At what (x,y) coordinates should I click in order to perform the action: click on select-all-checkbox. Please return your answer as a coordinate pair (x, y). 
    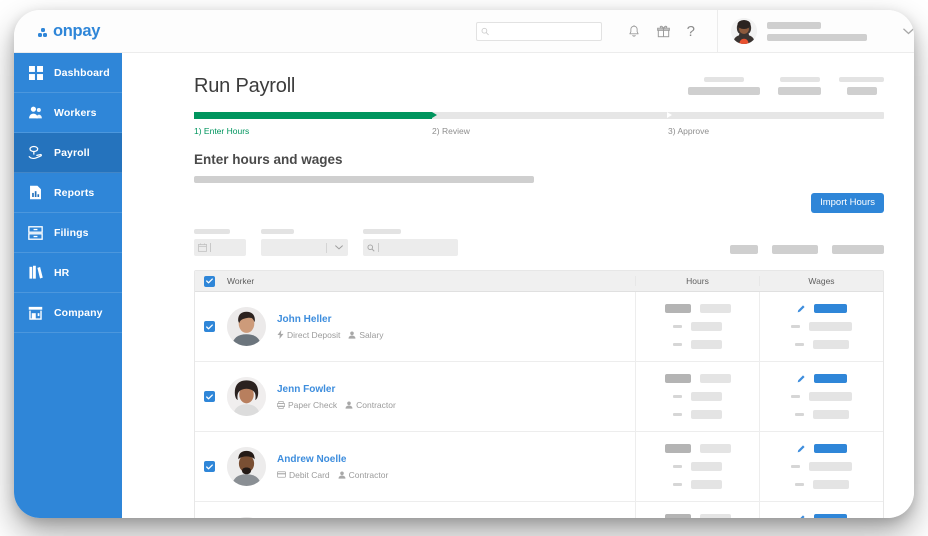
    Looking at the image, I should click on (209, 281).